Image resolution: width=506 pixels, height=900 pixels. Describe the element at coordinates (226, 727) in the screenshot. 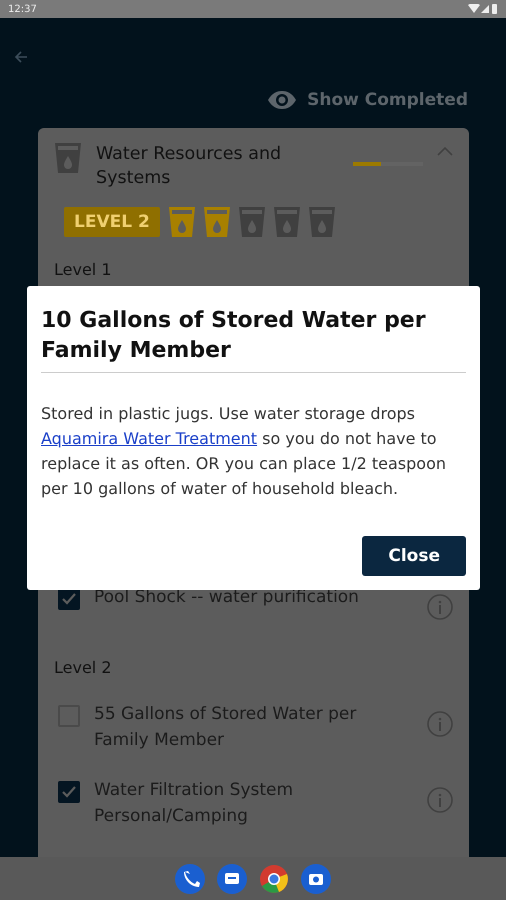

I see `item-label: 55 Gallons of Stored Water per Family Member` at that location.